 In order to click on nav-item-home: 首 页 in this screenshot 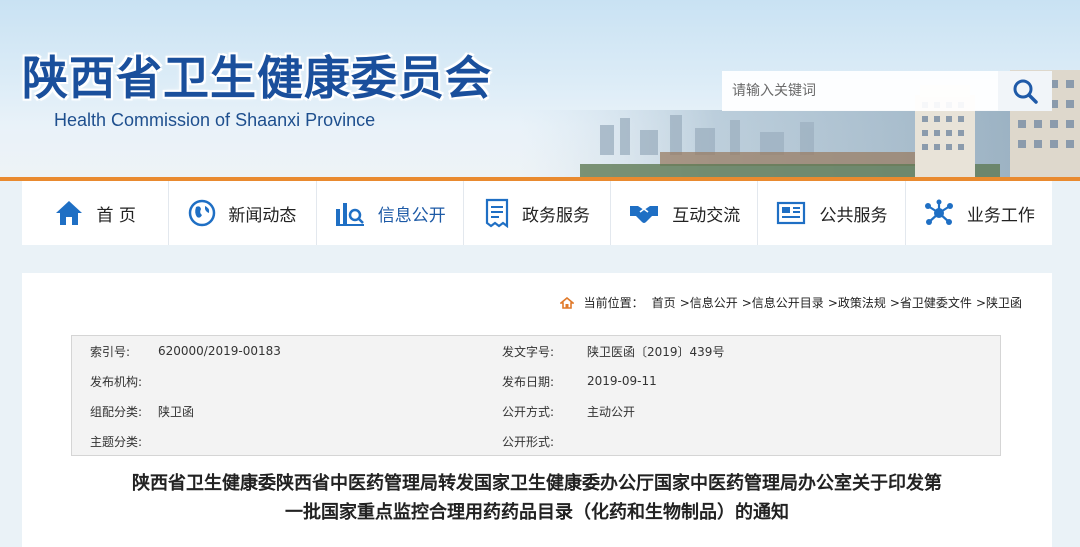, I will do `click(96, 213)`.